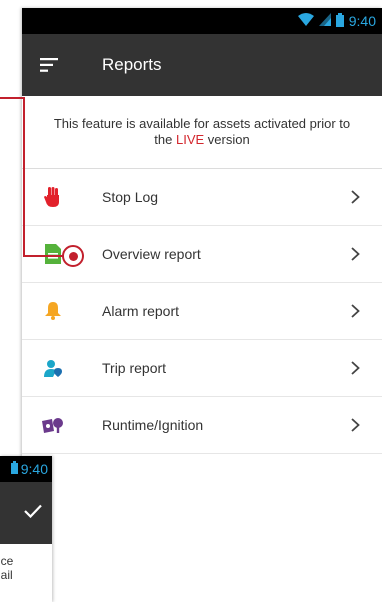 This screenshot has width=382, height=602. What do you see at coordinates (63, 65) in the screenshot?
I see `sort-menu-icon` at bounding box center [63, 65].